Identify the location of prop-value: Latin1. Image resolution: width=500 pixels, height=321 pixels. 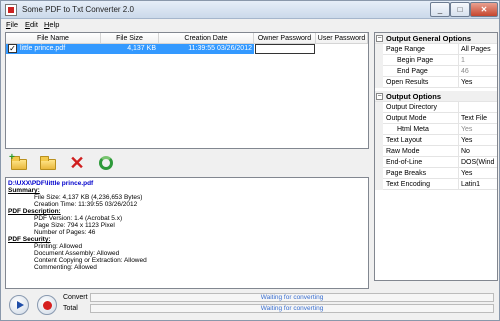
(479, 184).